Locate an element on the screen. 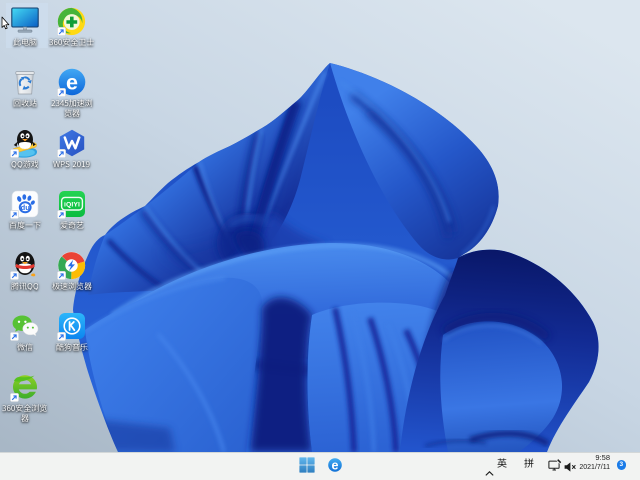  ime-mode-indicator is located at coordinates (502, 466).